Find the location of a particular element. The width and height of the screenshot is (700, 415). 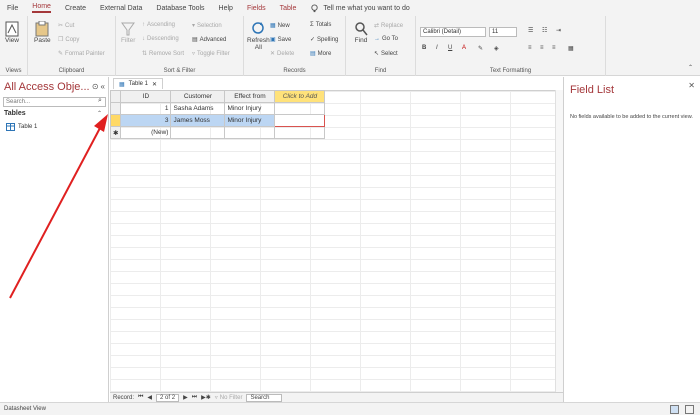

tell-me-box: Tell me what you want to do is located at coordinates (360, 8).